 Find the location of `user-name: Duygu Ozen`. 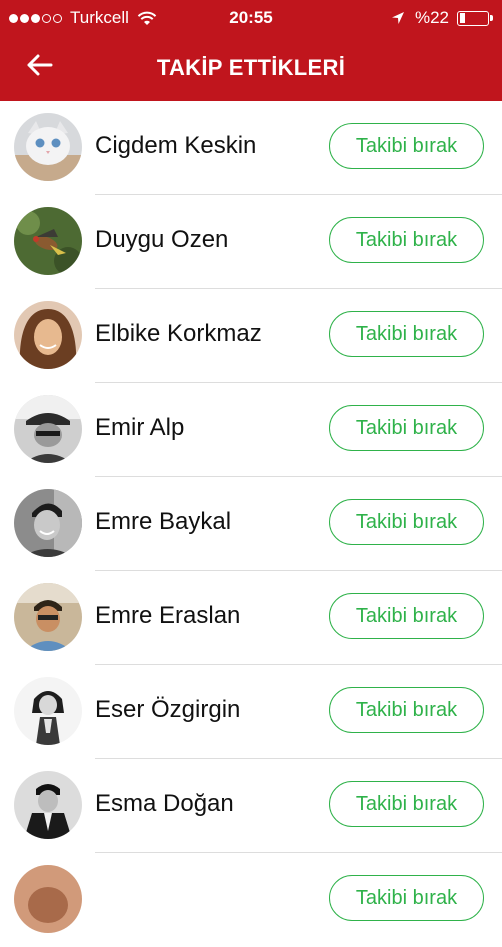

user-name: Duygu Ozen is located at coordinates (161, 240).